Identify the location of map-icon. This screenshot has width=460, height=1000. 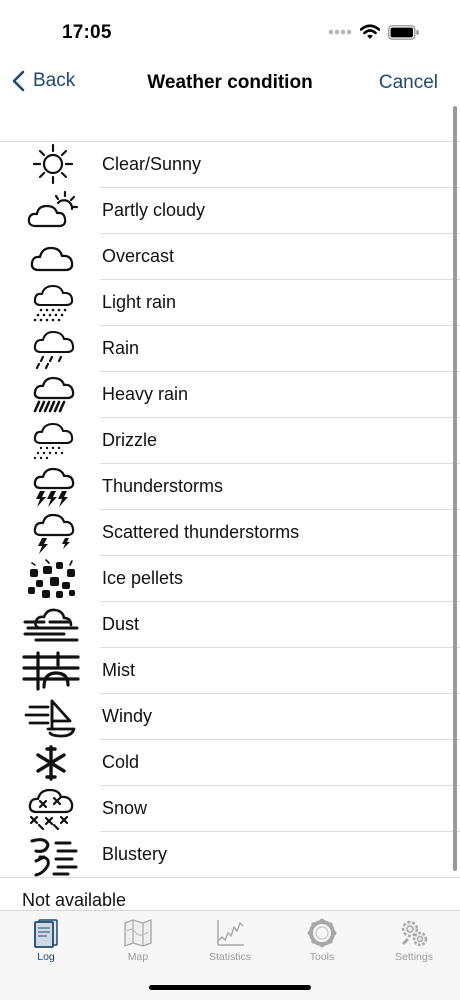
(138, 933).